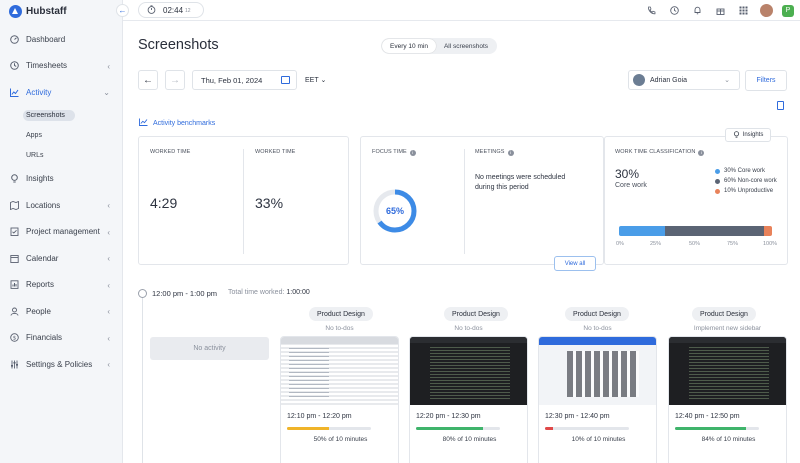 The height and width of the screenshot is (463, 800). What do you see at coordinates (42, 258) in the screenshot?
I see `sidebar-item-label: Calendar` at bounding box center [42, 258].